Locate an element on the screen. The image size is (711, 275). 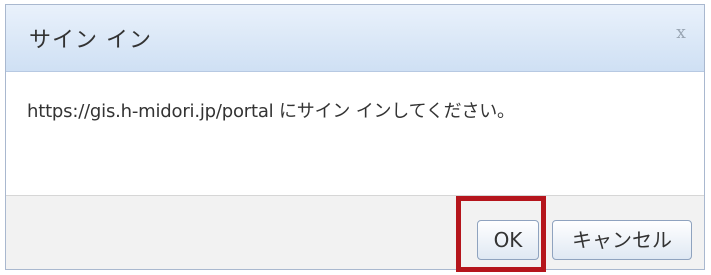
close-icon: x is located at coordinates (681, 33).